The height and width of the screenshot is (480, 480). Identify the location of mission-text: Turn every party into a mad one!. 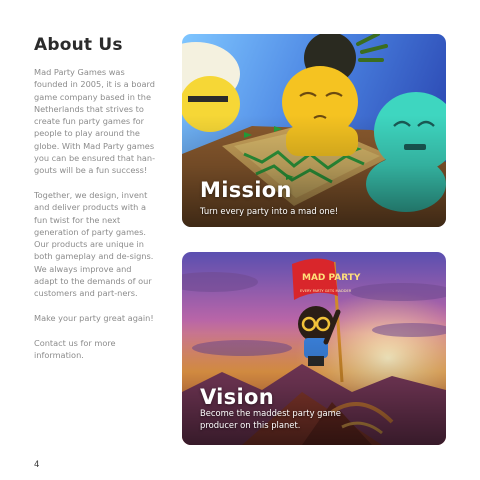
(269, 211).